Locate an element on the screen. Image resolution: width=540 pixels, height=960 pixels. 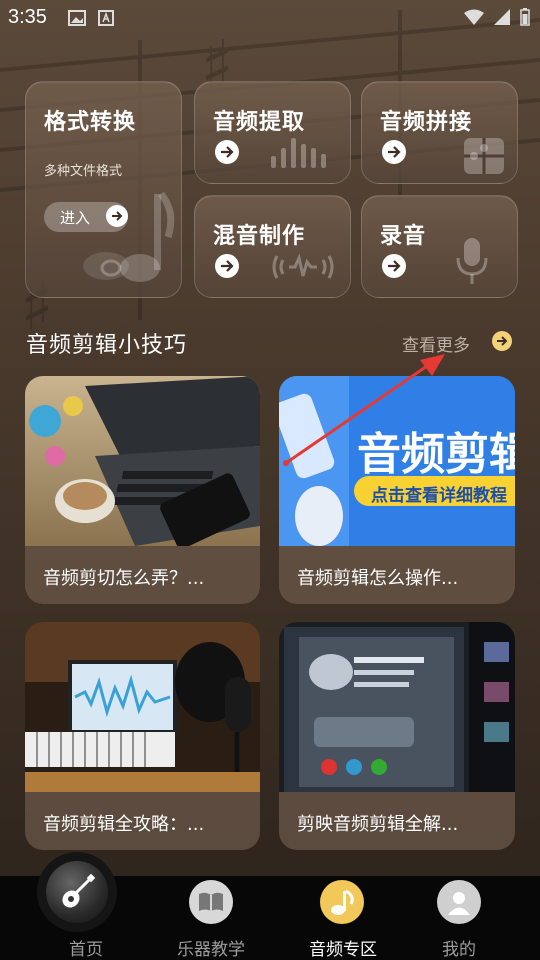
audio-edit-banner: 音频剪辑 点击查看详细教程 is located at coordinates (397, 461).